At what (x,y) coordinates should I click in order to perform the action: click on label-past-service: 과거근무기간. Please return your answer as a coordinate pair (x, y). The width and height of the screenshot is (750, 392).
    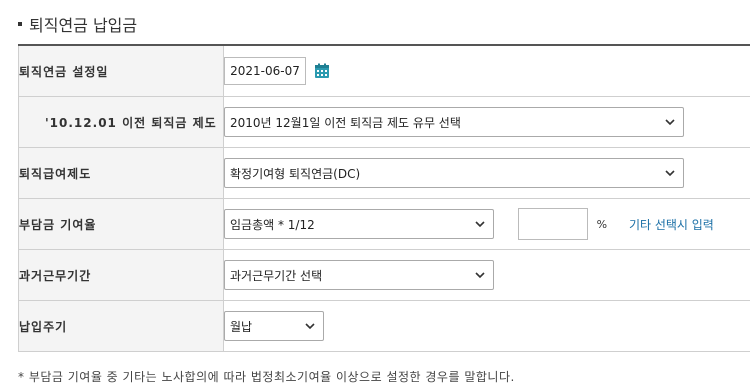
    Looking at the image, I should click on (121, 275).